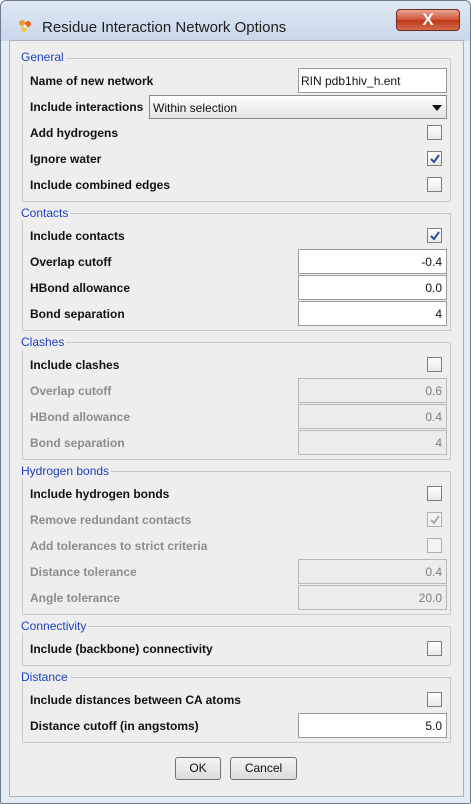  What do you see at coordinates (372, 571) in the screenshot?
I see `distance-tolerance-input: 0.4` at bounding box center [372, 571].